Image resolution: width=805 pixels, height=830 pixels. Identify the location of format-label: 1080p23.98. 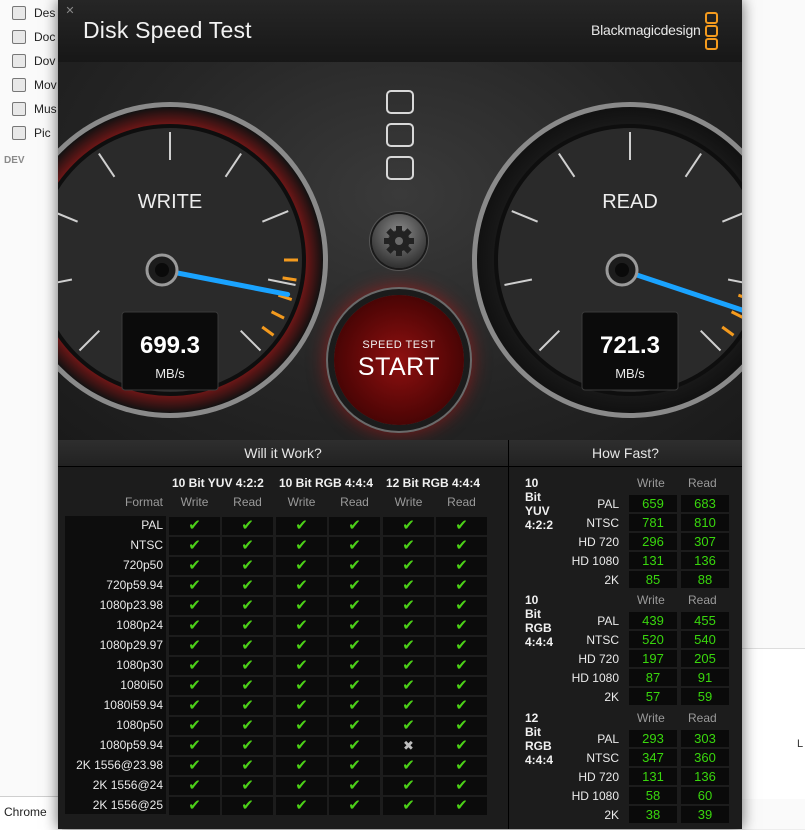
(131, 605).